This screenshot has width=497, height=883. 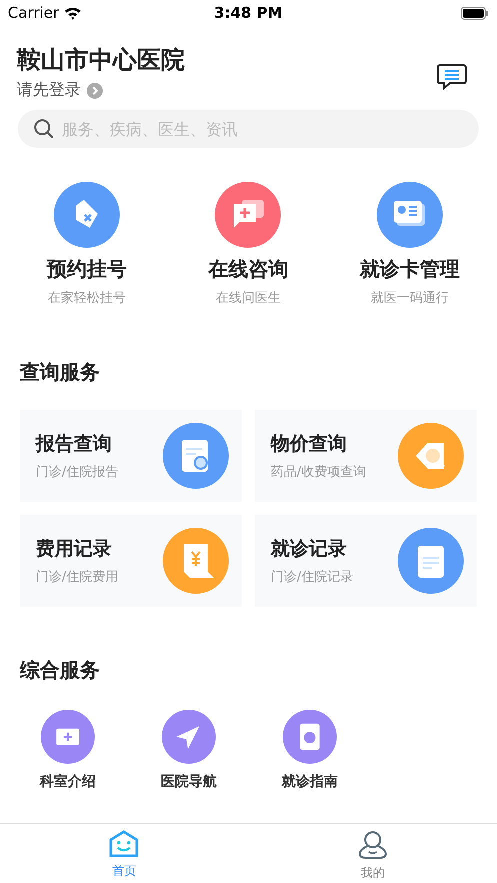 What do you see at coordinates (34, 13) in the screenshot?
I see `carrier-label: Carrier` at bounding box center [34, 13].